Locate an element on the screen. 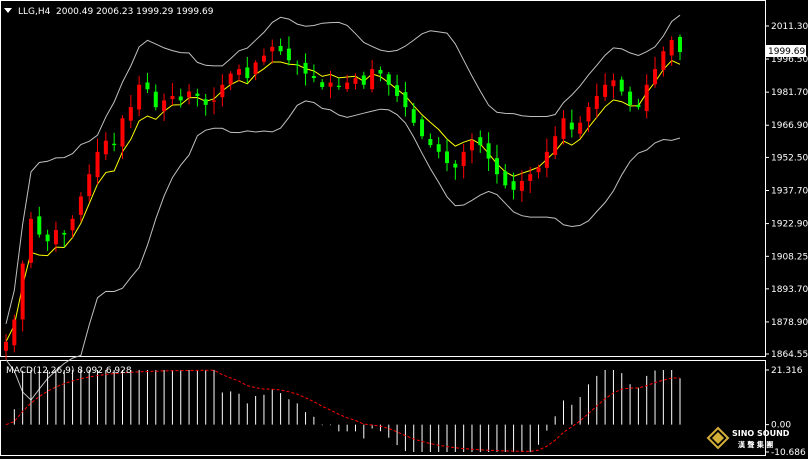  price-tick-label: 1908.25 is located at coordinates (789, 257).